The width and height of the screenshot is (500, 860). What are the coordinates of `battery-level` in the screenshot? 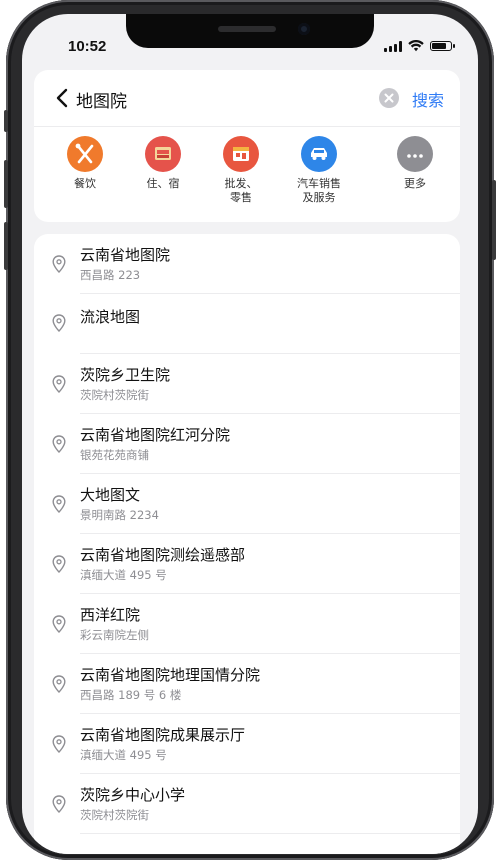 It's located at (439, 46).